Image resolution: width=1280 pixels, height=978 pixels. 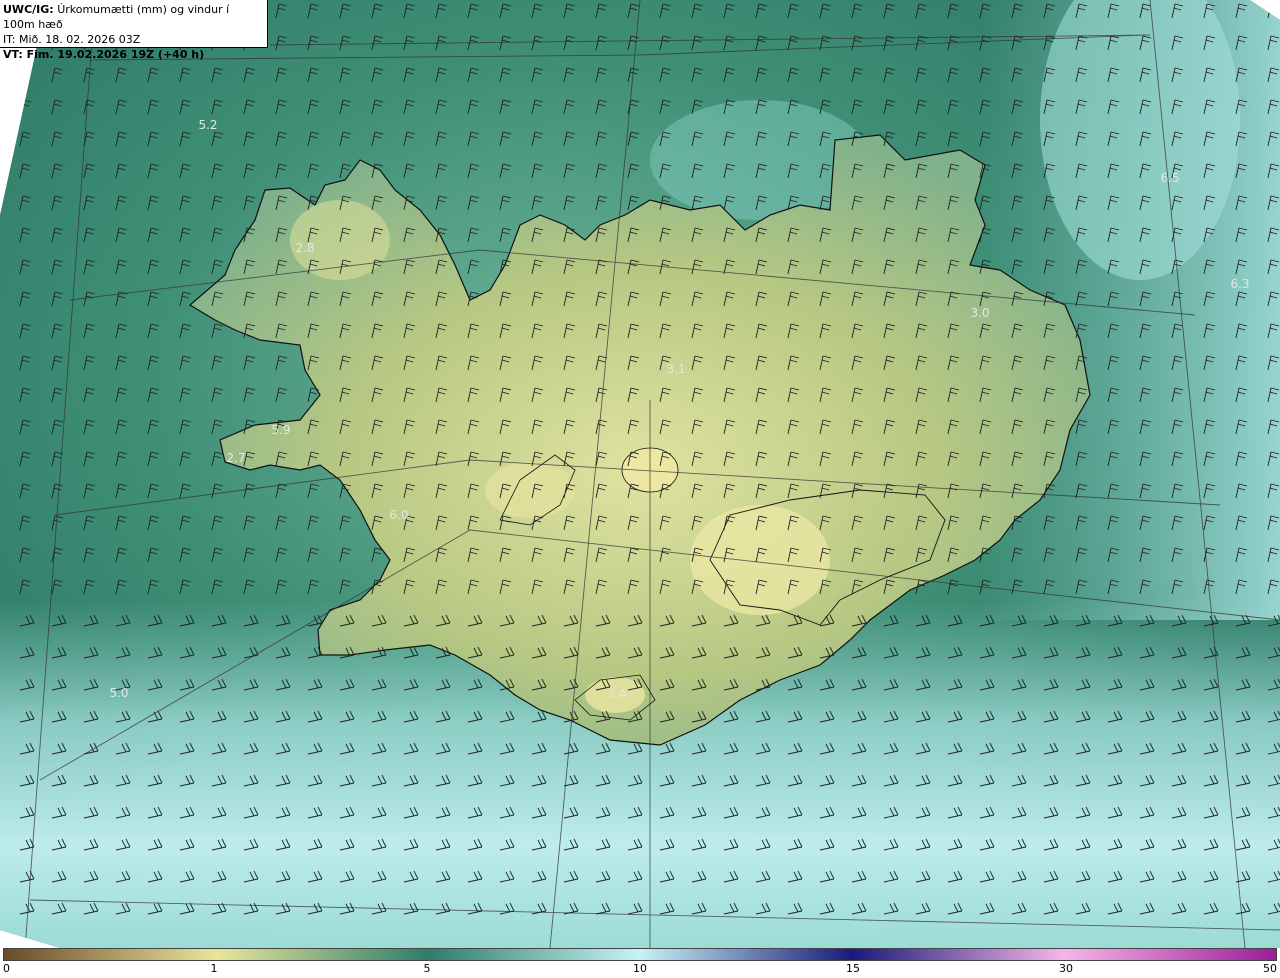 What do you see at coordinates (640, 954) in the screenshot?
I see `color-scale-bar` at bounding box center [640, 954].